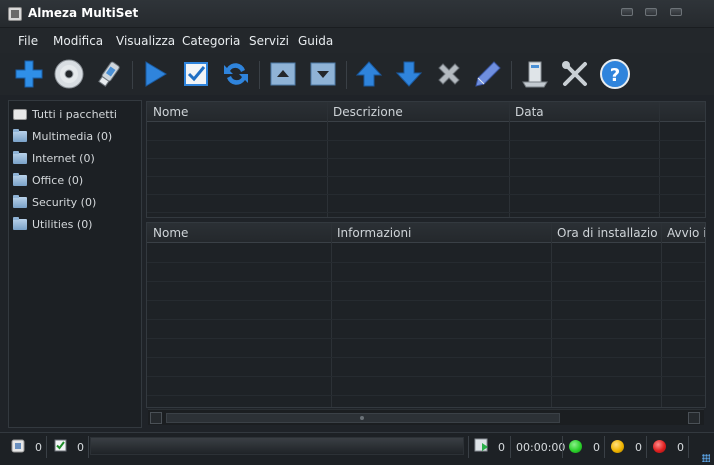 The width and height of the screenshot is (714, 465). What do you see at coordinates (78, 41) in the screenshot?
I see `menu-modifica: Modifica` at bounding box center [78, 41].